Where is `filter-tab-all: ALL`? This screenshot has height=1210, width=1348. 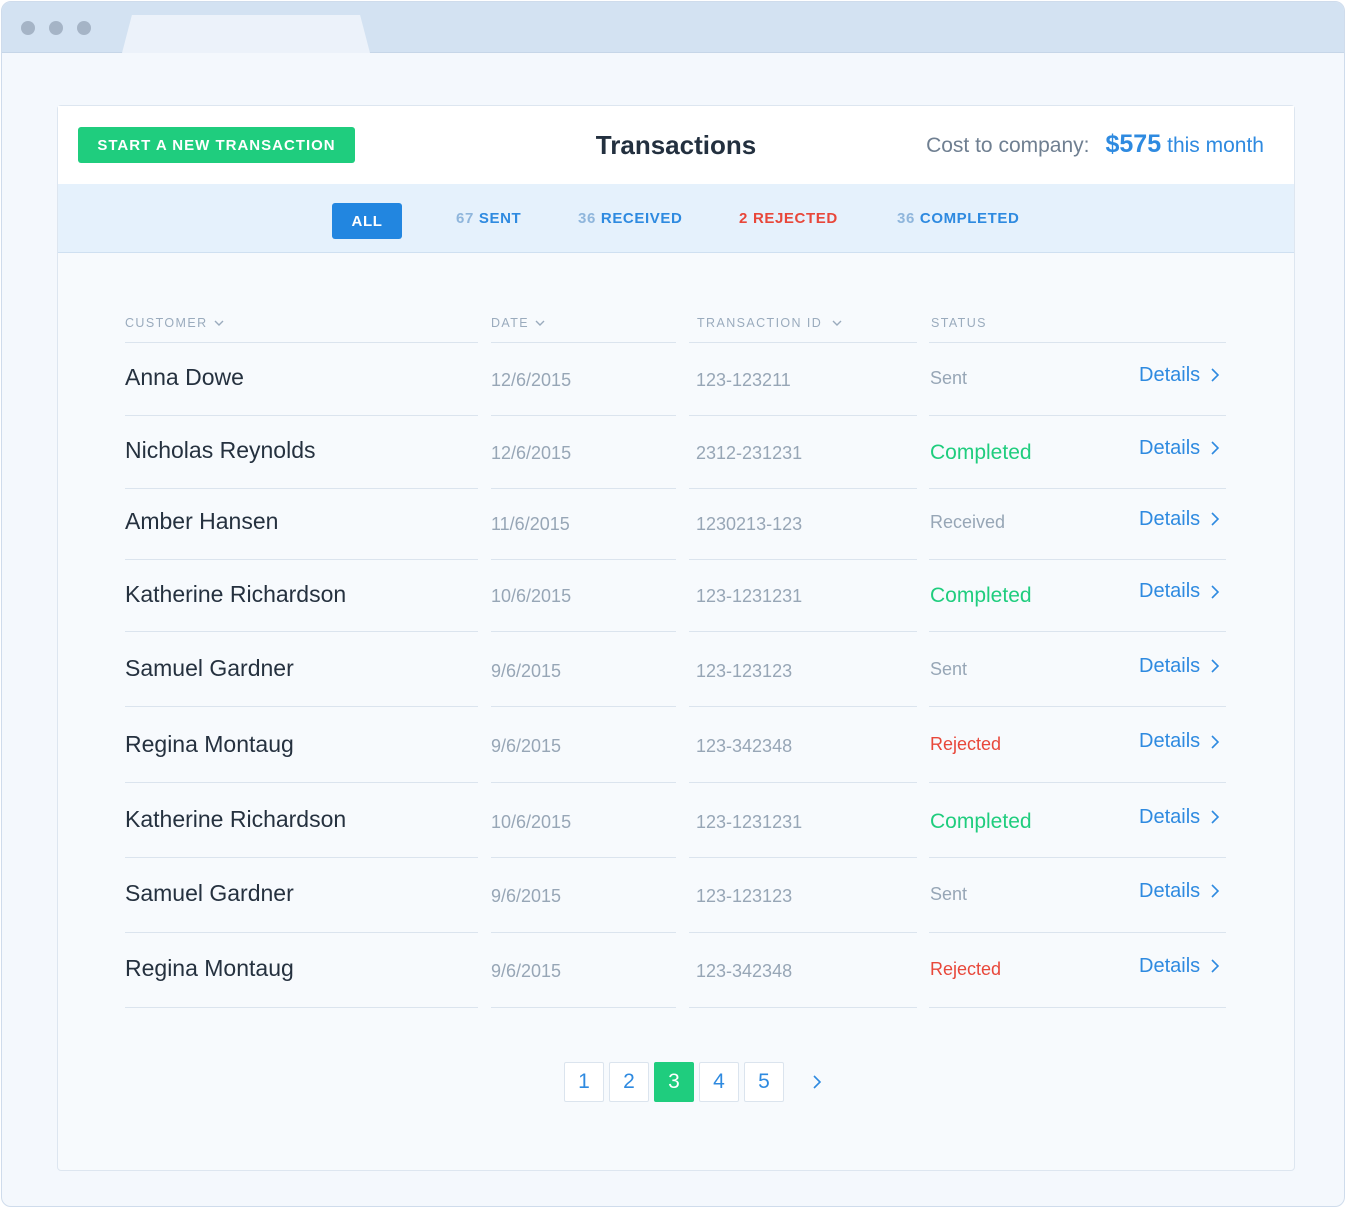
filter-tab-all: ALL is located at coordinates (367, 221).